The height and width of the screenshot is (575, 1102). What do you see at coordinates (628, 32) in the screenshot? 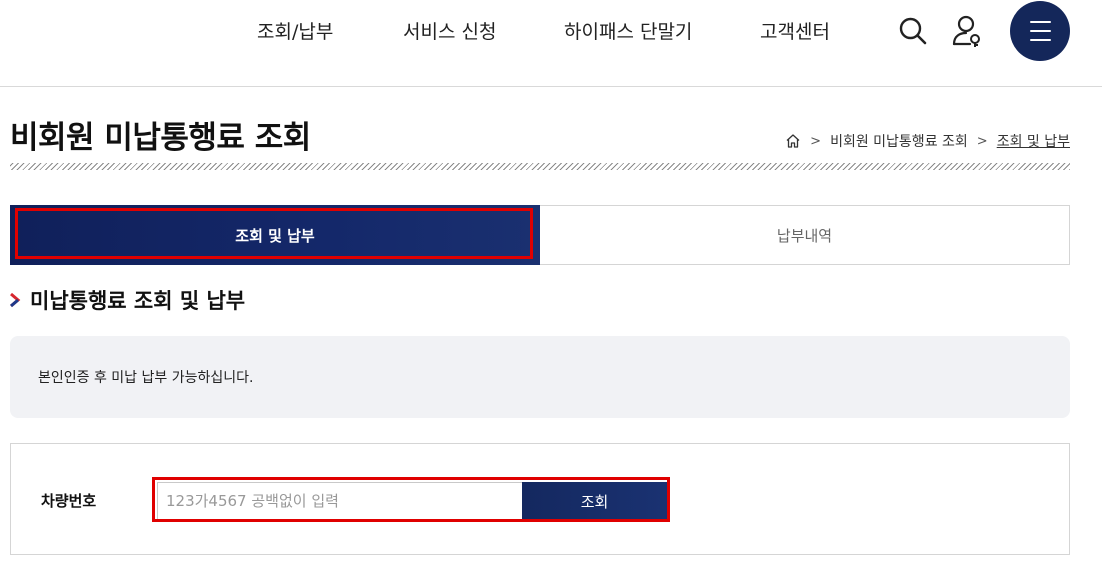
I see `nav-item-hipass-terminal: 하이패스 단말기` at bounding box center [628, 32].